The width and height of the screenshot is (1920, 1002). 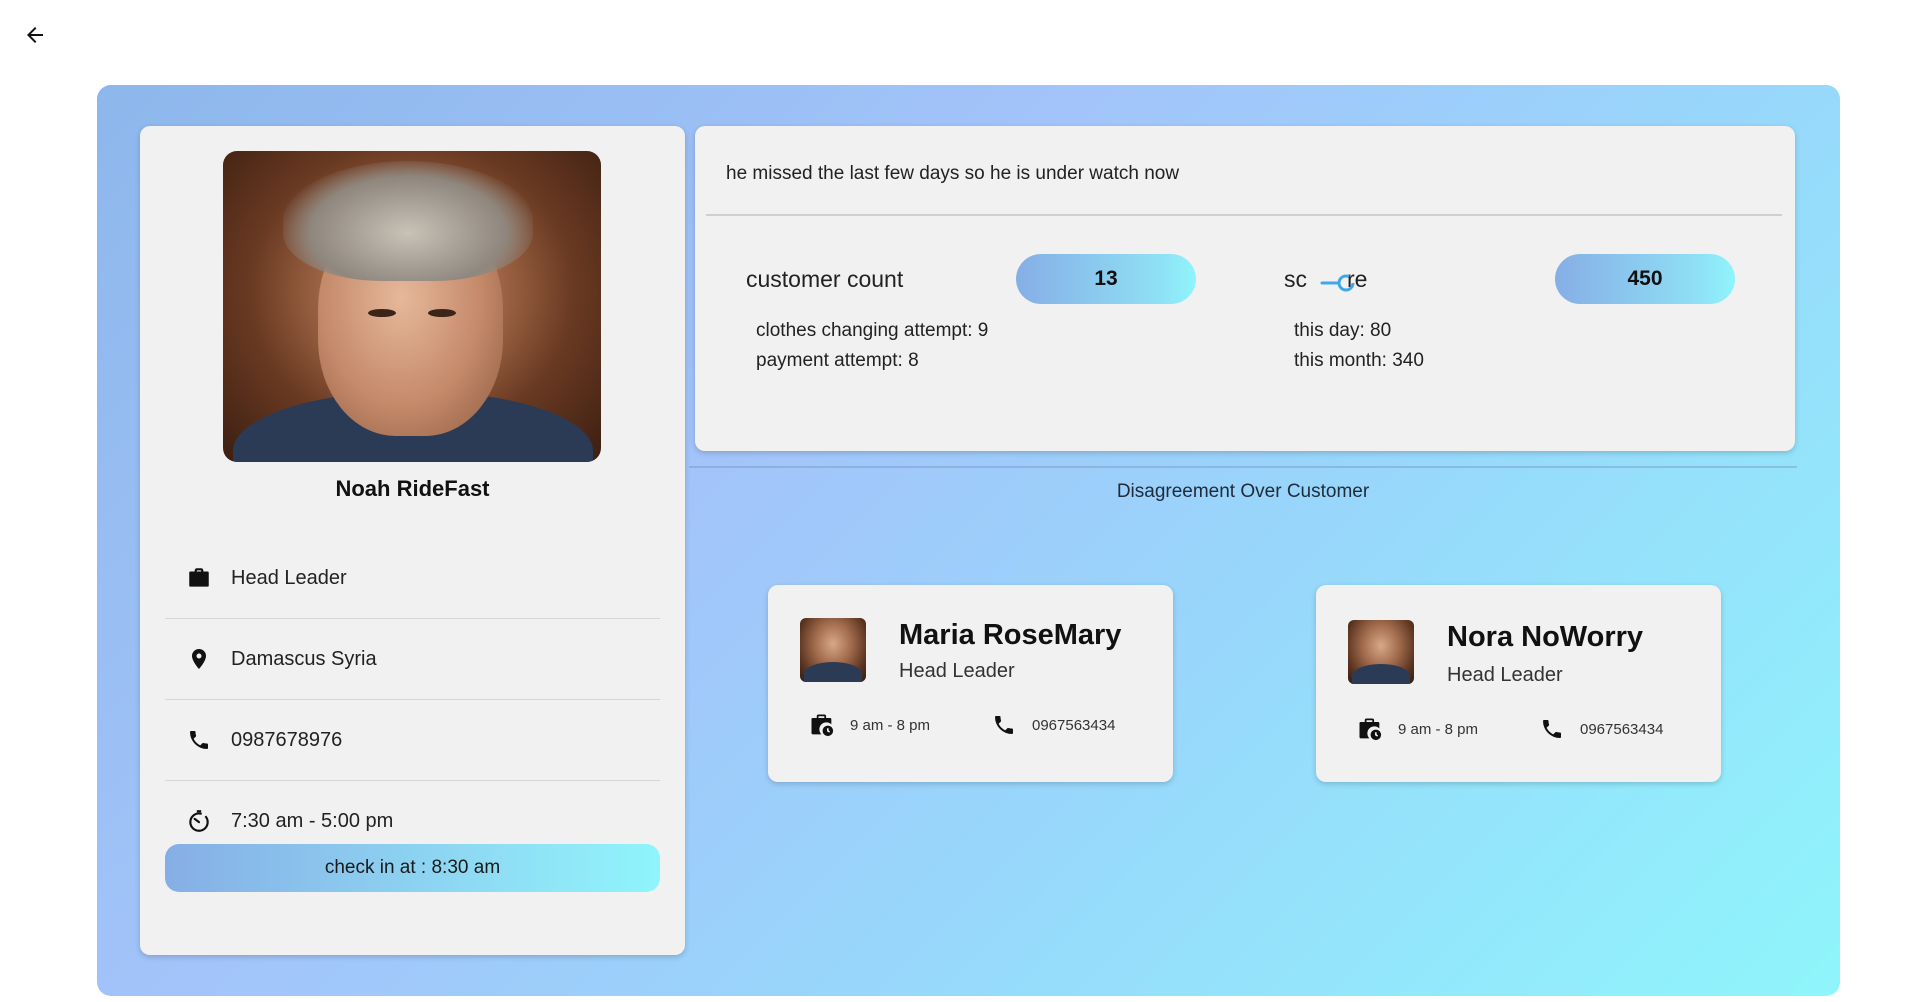 I want to click on info-row-phone: 0987678976, so click(x=412, y=740).